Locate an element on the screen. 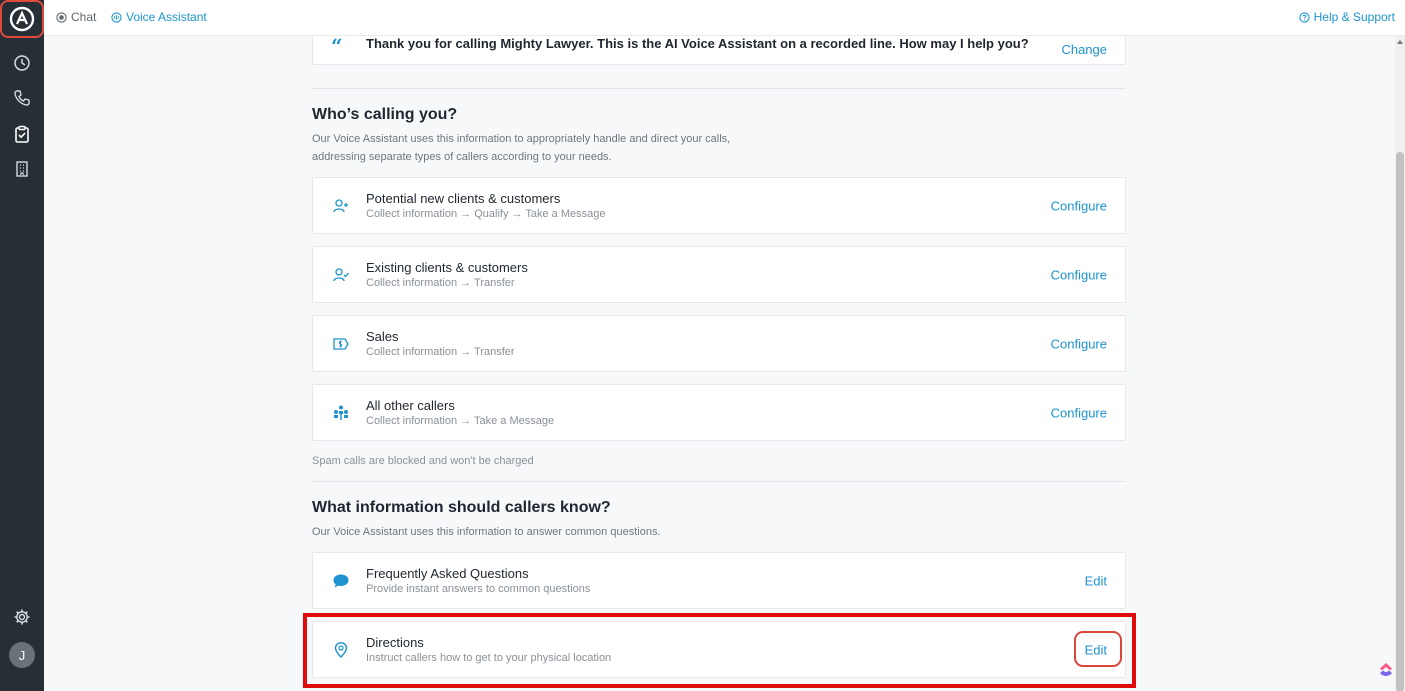  dollar-tag-icon is located at coordinates (341, 344).